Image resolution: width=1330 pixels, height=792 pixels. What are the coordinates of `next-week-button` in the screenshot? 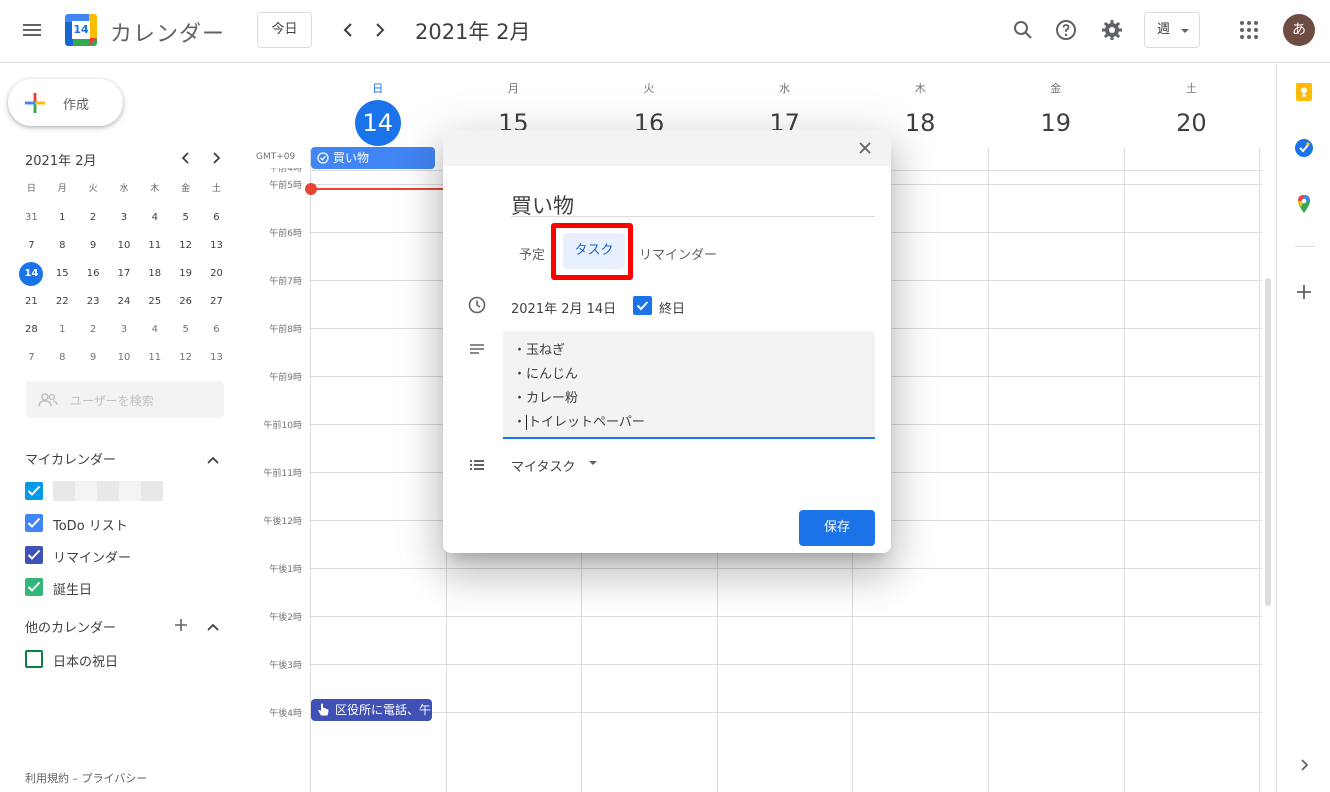 It's located at (380, 30).